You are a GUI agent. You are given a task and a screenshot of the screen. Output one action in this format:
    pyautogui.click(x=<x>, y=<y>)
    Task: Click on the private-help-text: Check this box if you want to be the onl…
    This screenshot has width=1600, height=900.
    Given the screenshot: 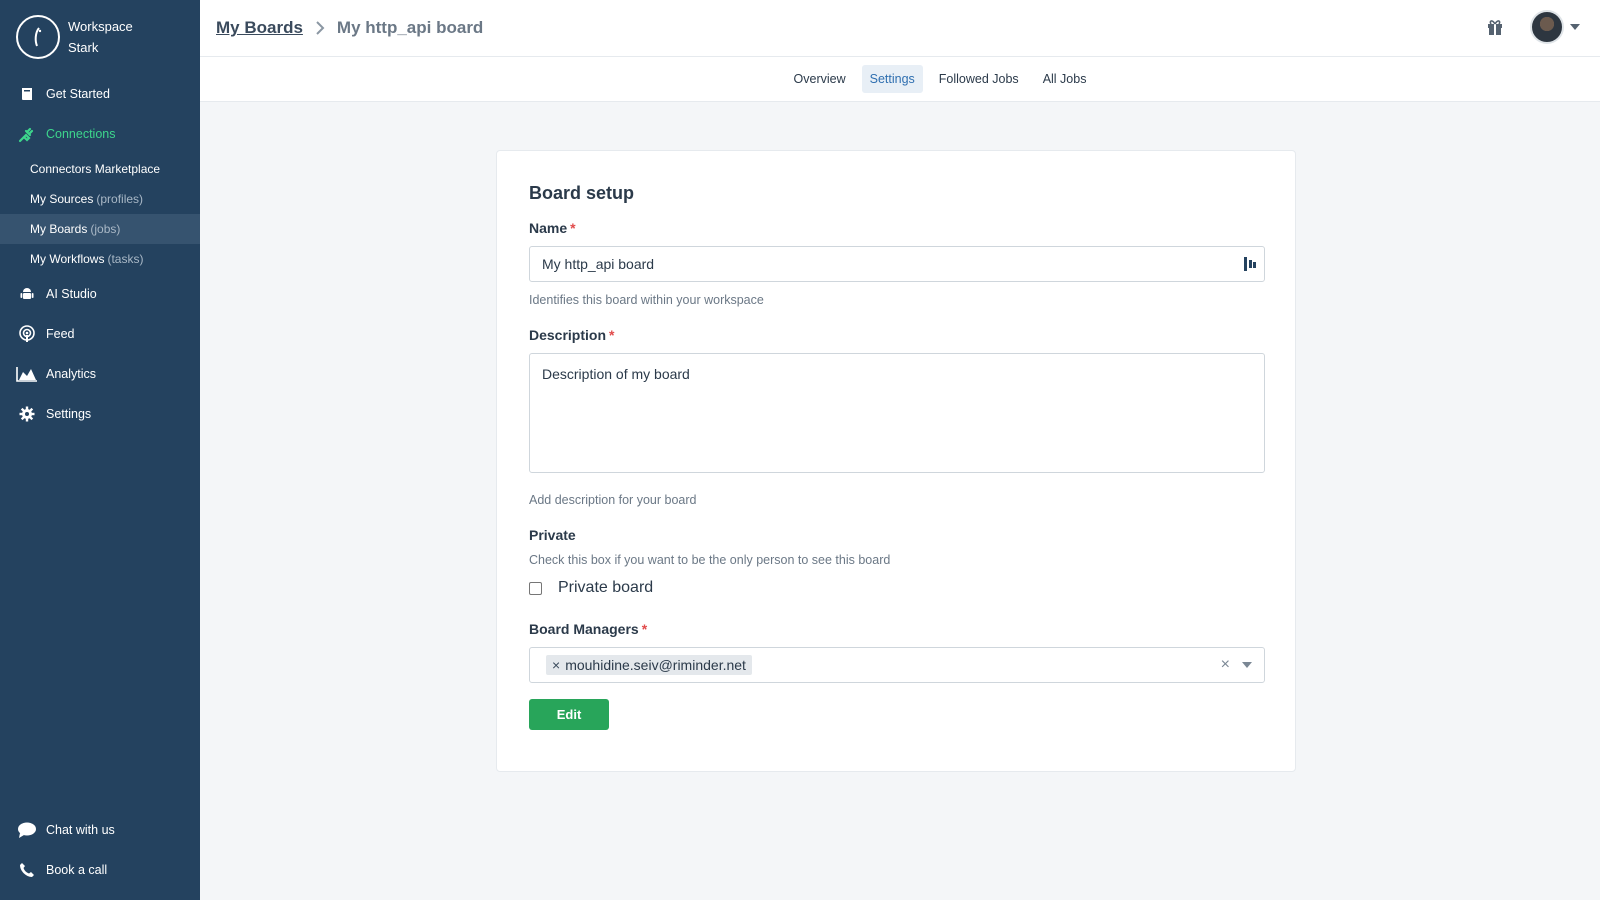 What is the action you would take?
    pyautogui.click(x=710, y=560)
    